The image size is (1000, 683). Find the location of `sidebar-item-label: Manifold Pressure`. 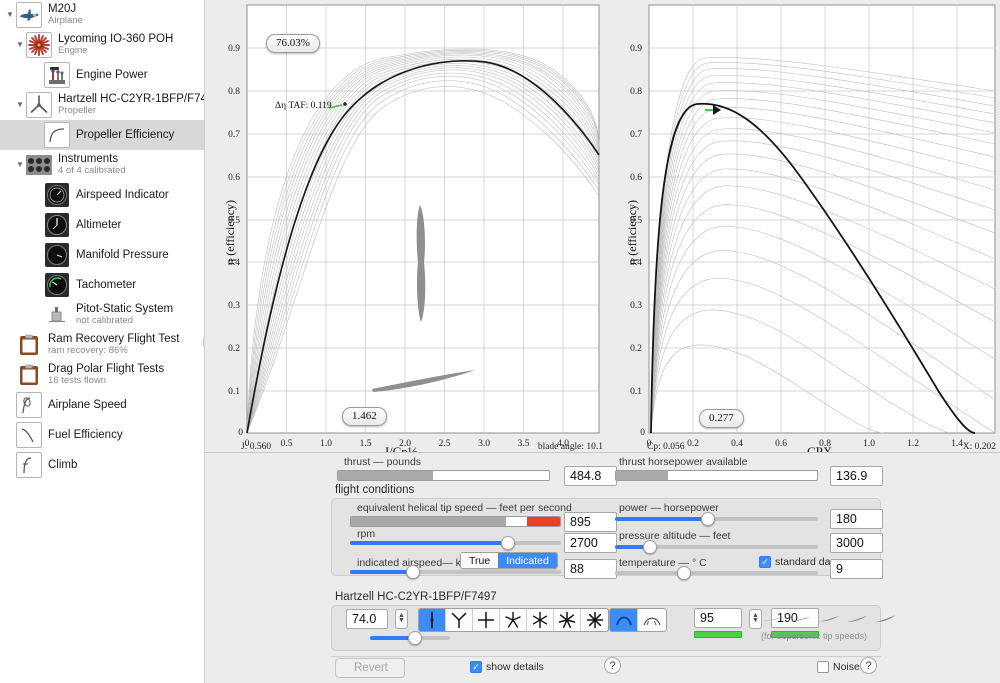

sidebar-item-label: Manifold Pressure is located at coordinates (122, 254).